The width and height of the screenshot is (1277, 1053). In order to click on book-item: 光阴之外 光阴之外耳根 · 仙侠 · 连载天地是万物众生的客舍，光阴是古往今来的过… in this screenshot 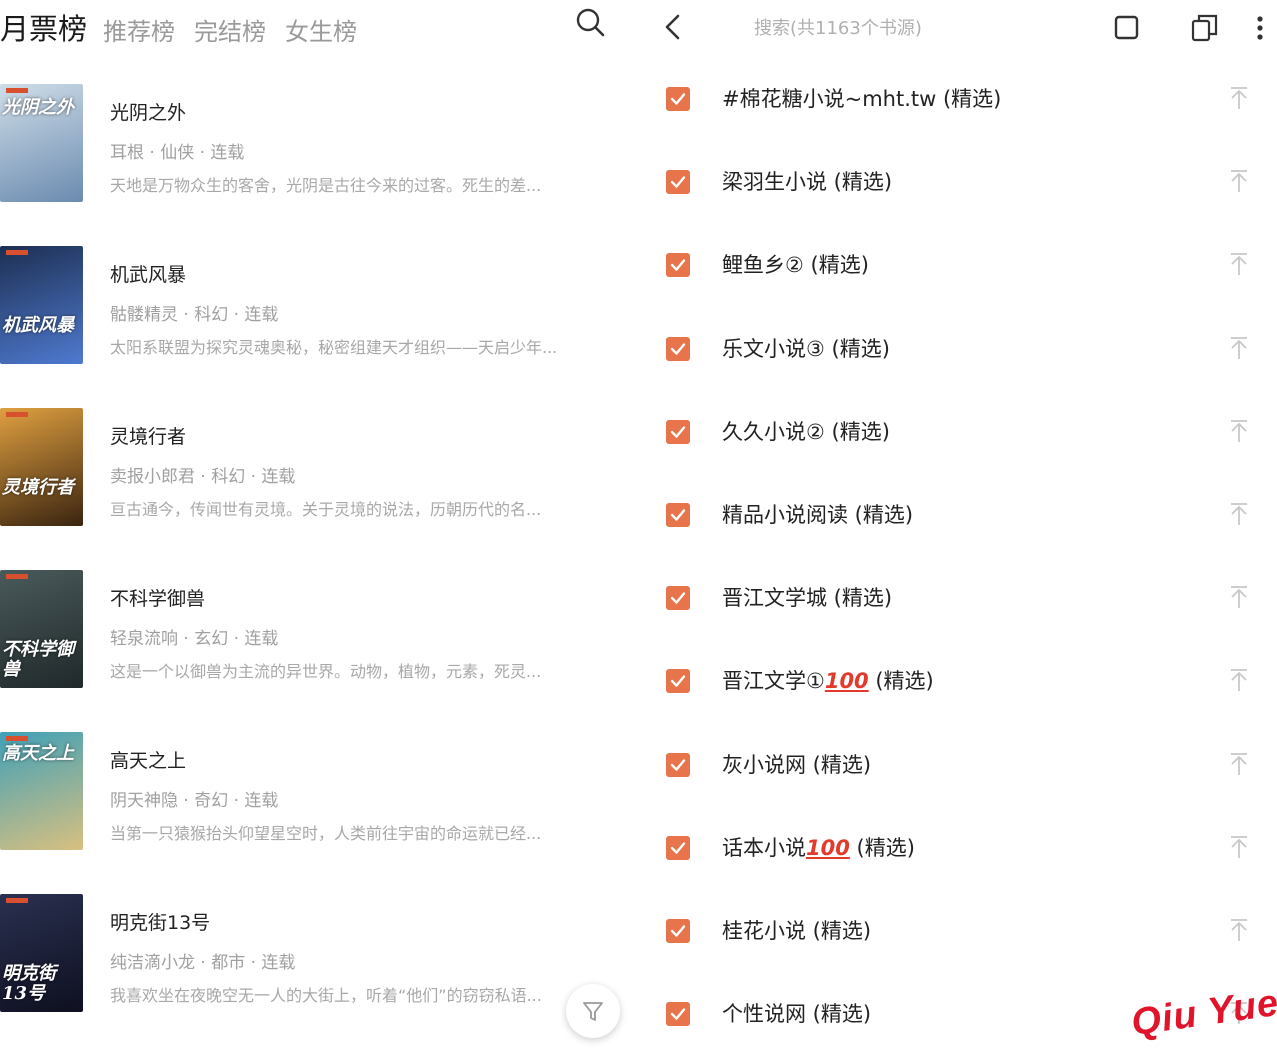, I will do `click(320, 149)`.